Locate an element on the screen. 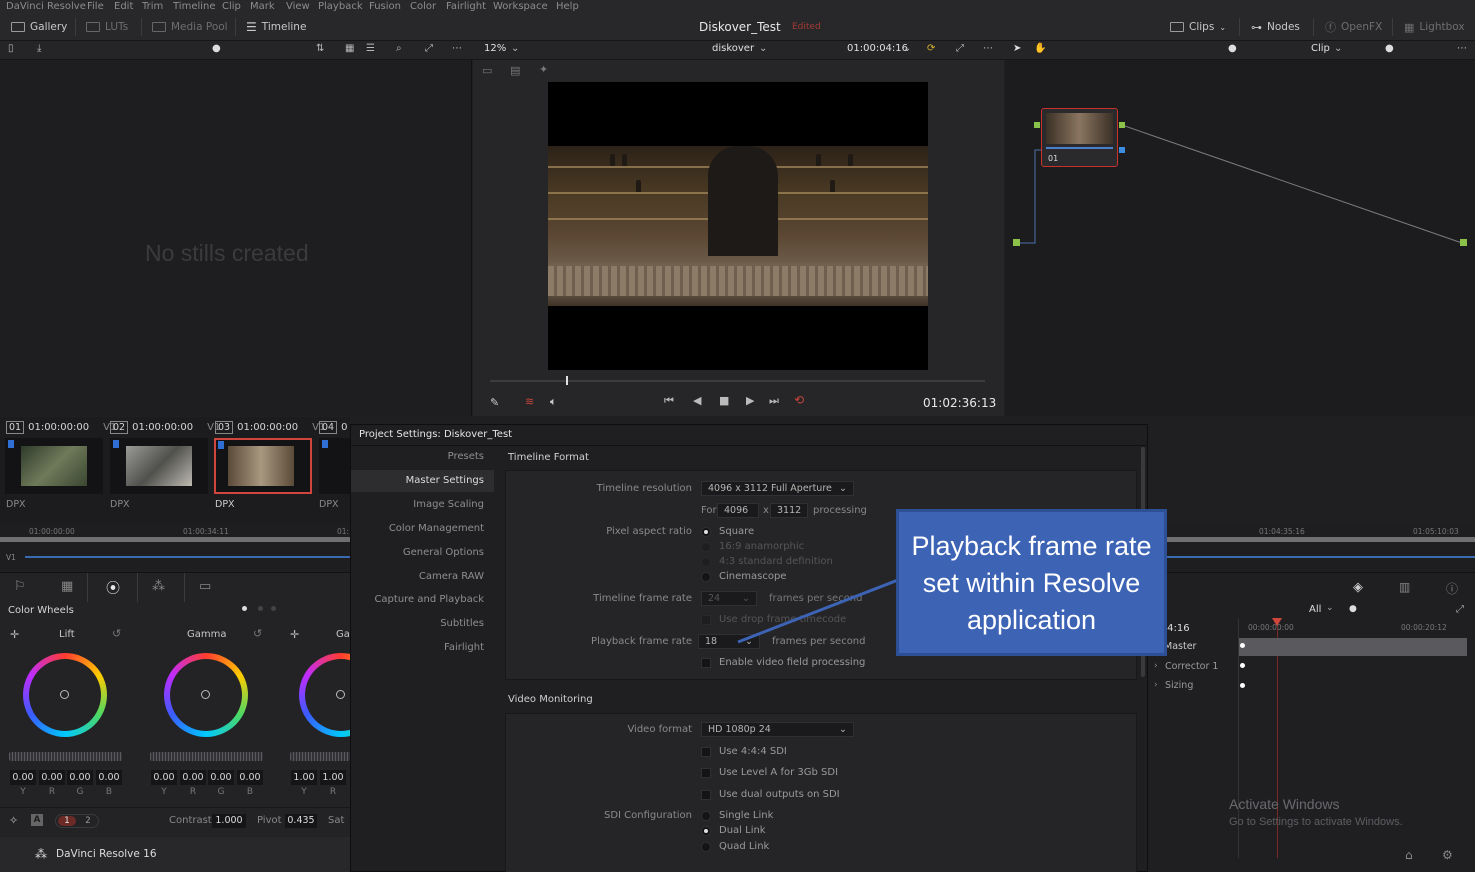 The height and width of the screenshot is (872, 1475). keyframes-tab-icon: ◈ is located at coordinates (1358, 587).